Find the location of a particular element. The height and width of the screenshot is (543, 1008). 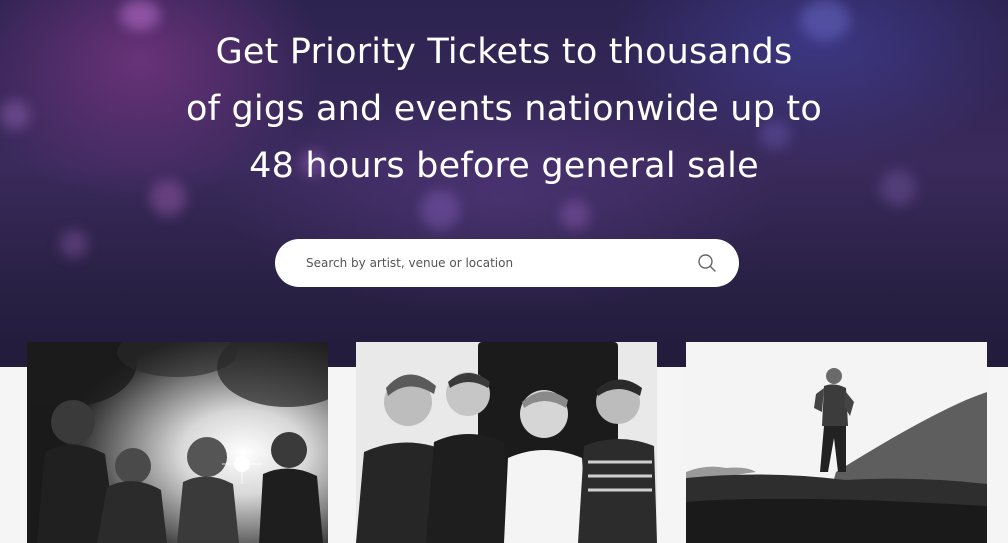

search-bar is located at coordinates (507, 263).